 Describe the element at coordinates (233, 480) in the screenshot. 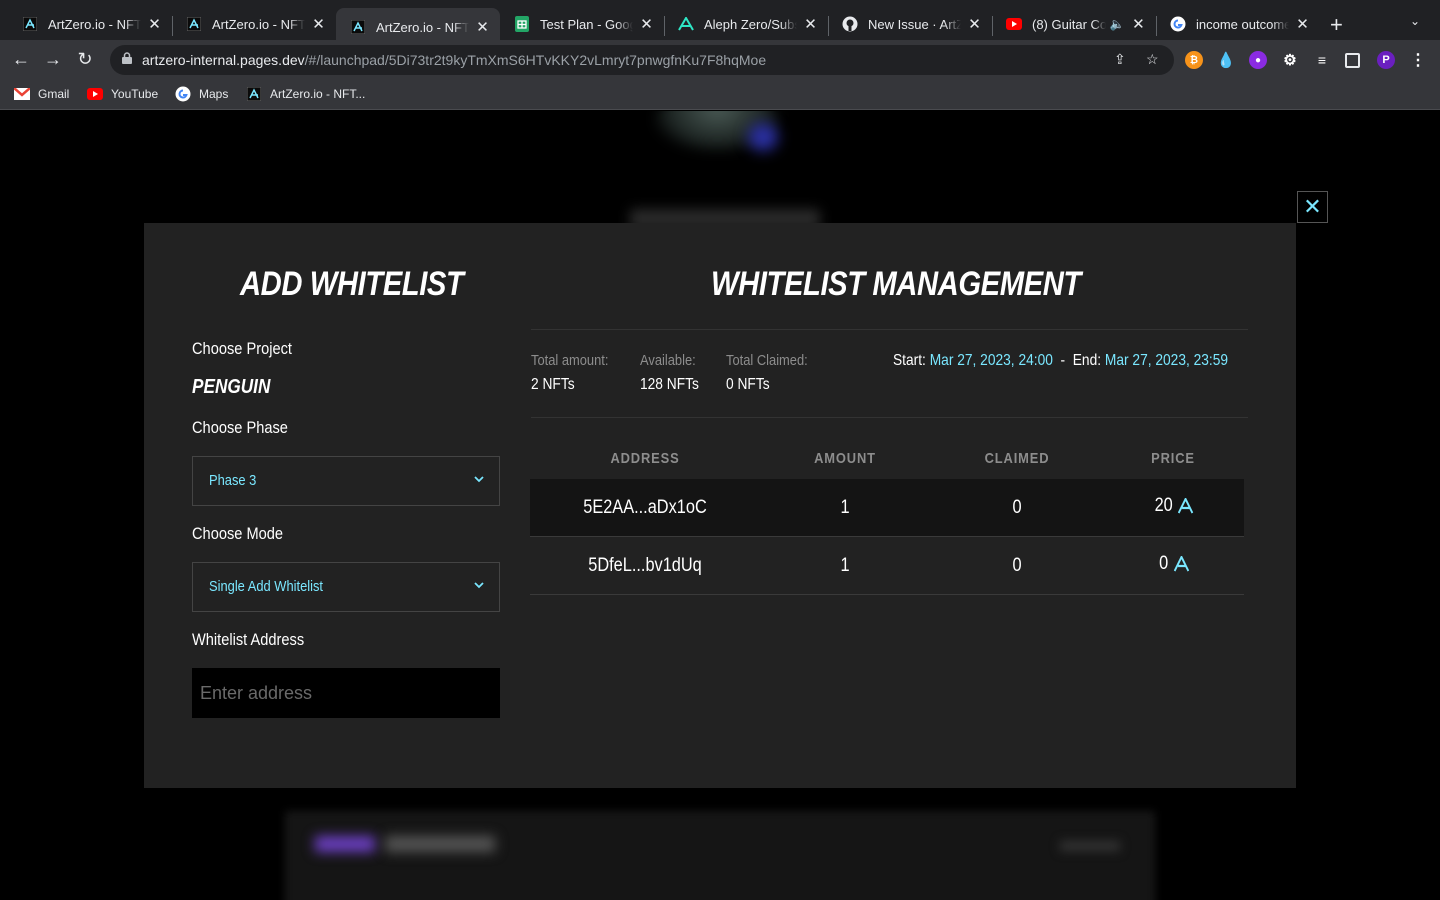

I see `phase-select-value: Phase 3` at that location.